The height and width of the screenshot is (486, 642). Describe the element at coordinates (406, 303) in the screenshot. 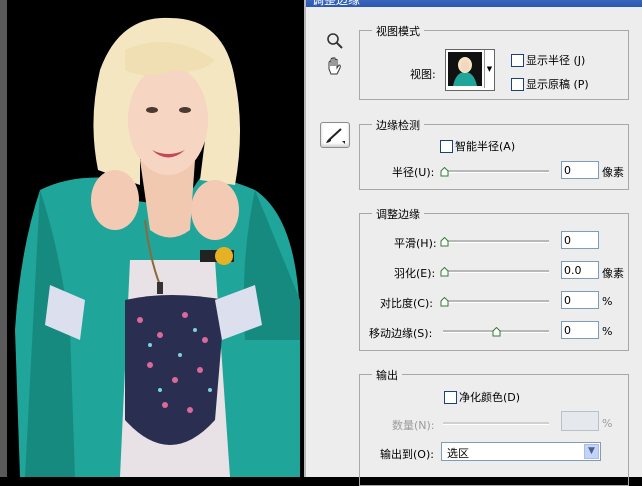

I see `contrast-label: 对比度(C):` at that location.